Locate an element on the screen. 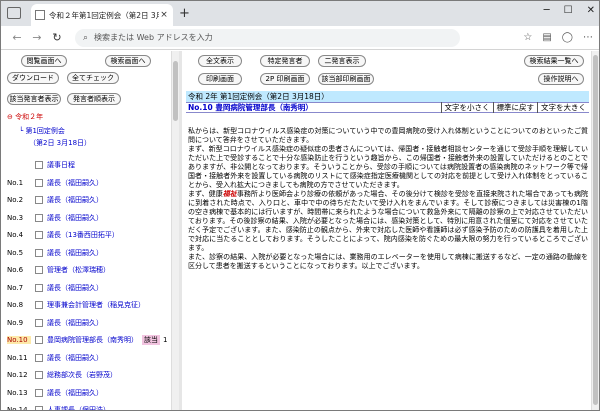 Image resolution: width=600 pixels, height=411 pixels. tree-year: ⊖ 令和２年 is located at coordinates (25, 117).